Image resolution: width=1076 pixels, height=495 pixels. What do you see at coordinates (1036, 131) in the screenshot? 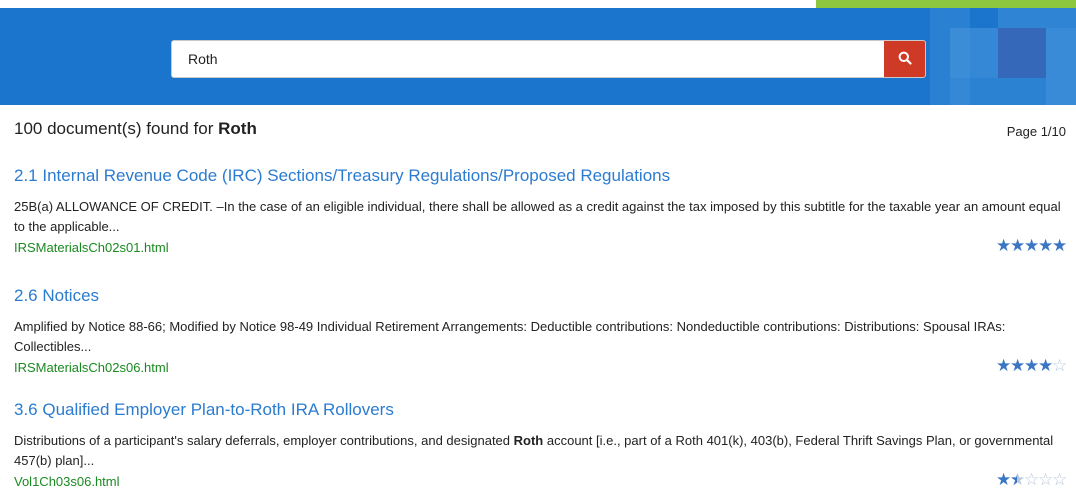
I see `page-indicator: Page 1/10` at bounding box center [1036, 131].